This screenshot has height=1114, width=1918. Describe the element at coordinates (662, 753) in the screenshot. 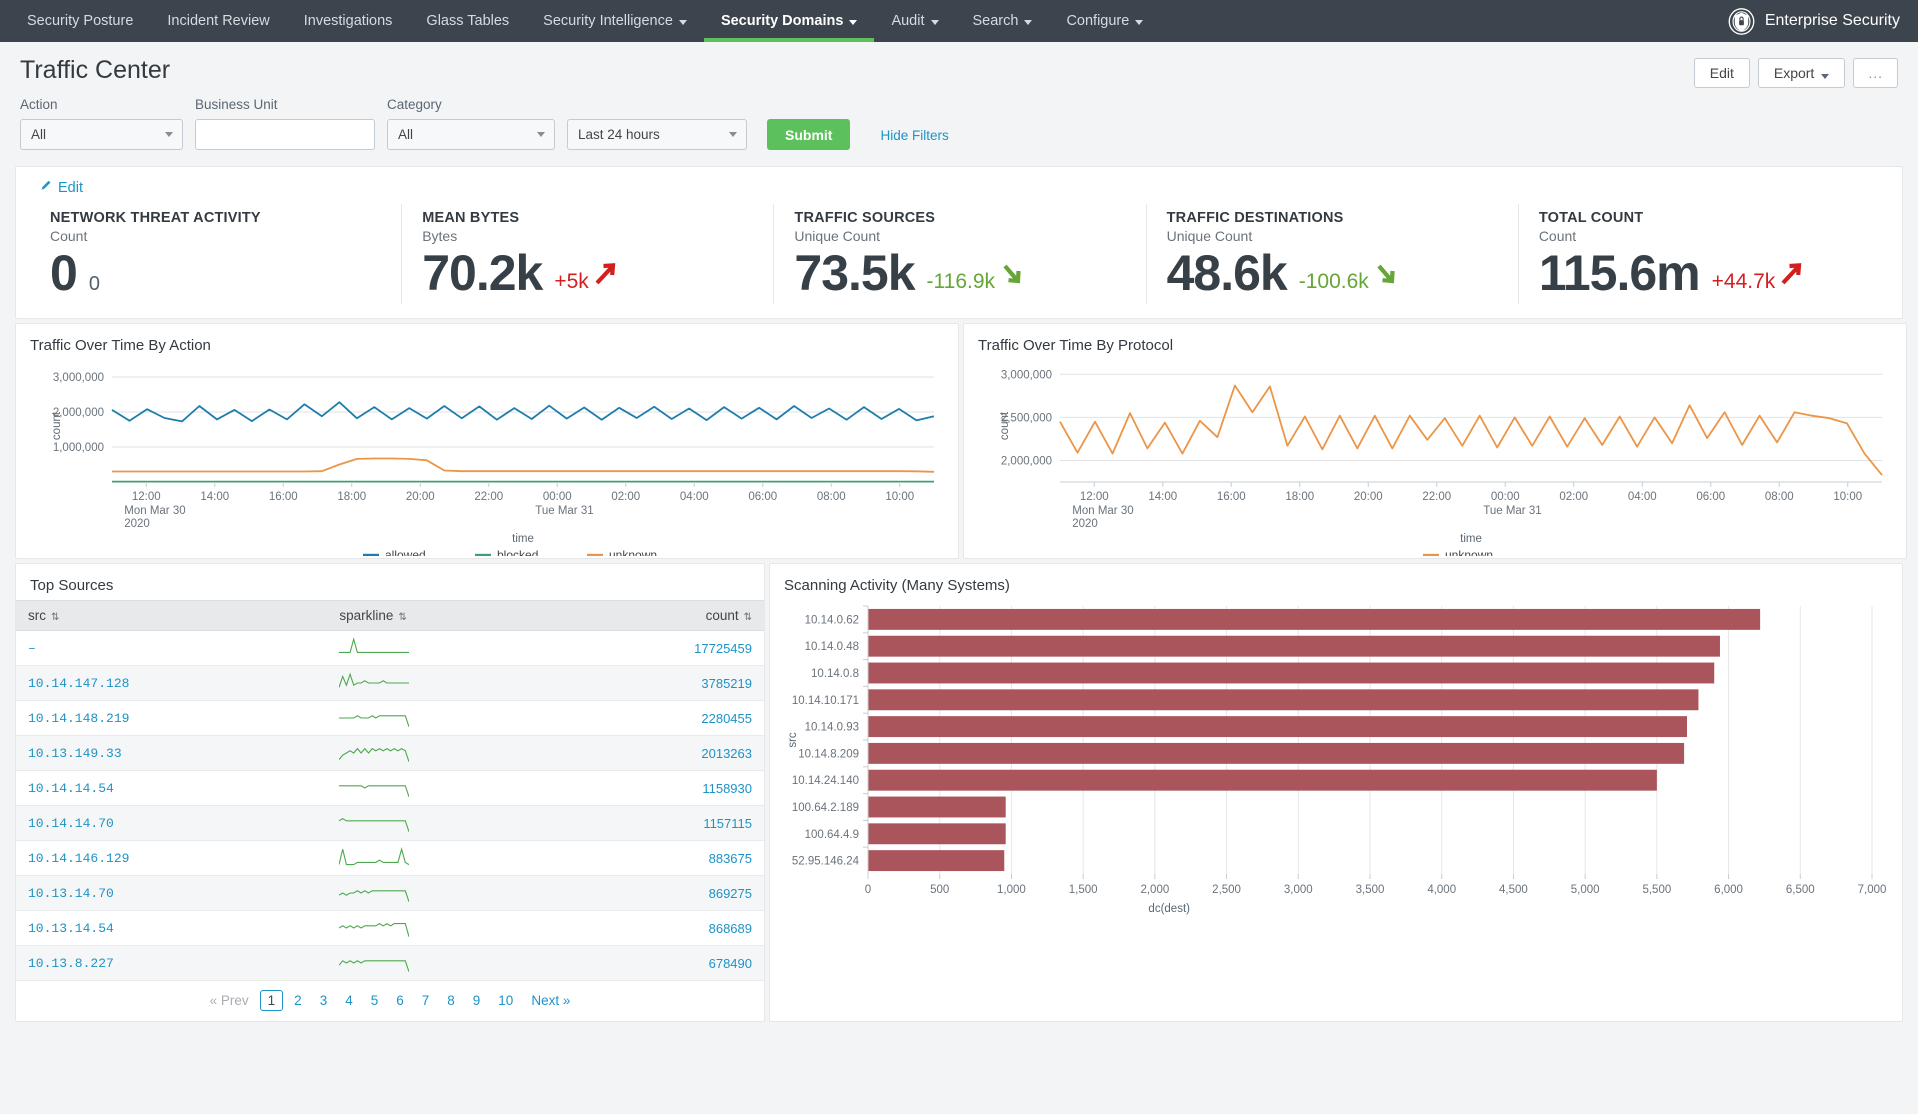

I see `cell-count: 2013263` at that location.